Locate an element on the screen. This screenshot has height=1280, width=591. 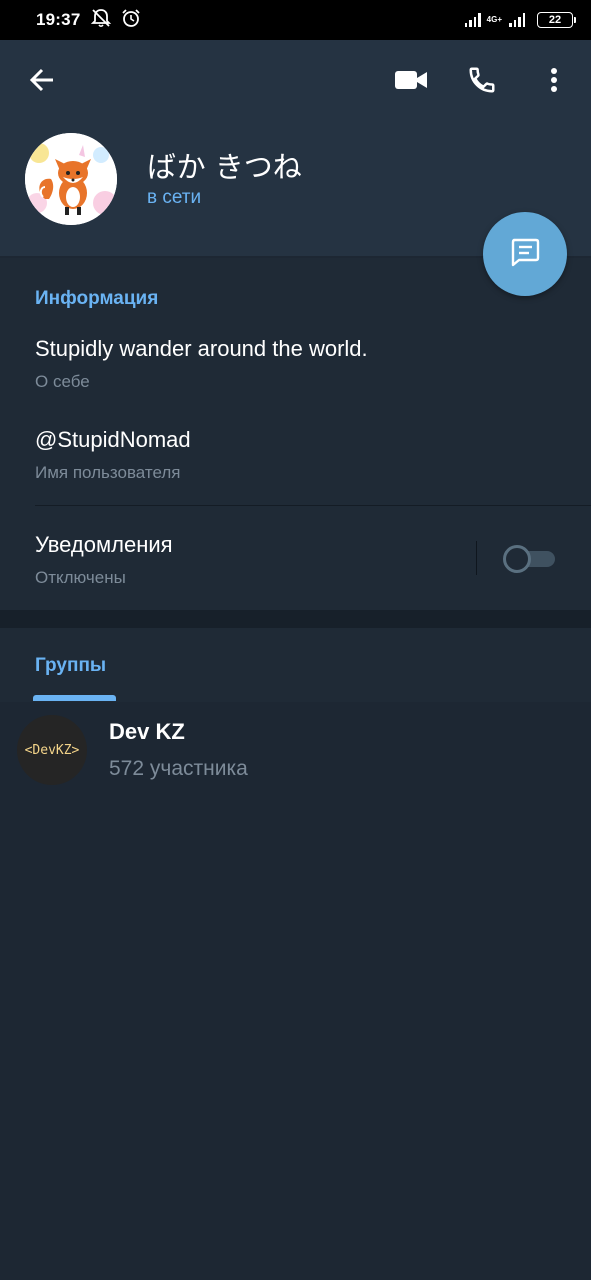
notifications-toggle is located at coordinates (529, 559).